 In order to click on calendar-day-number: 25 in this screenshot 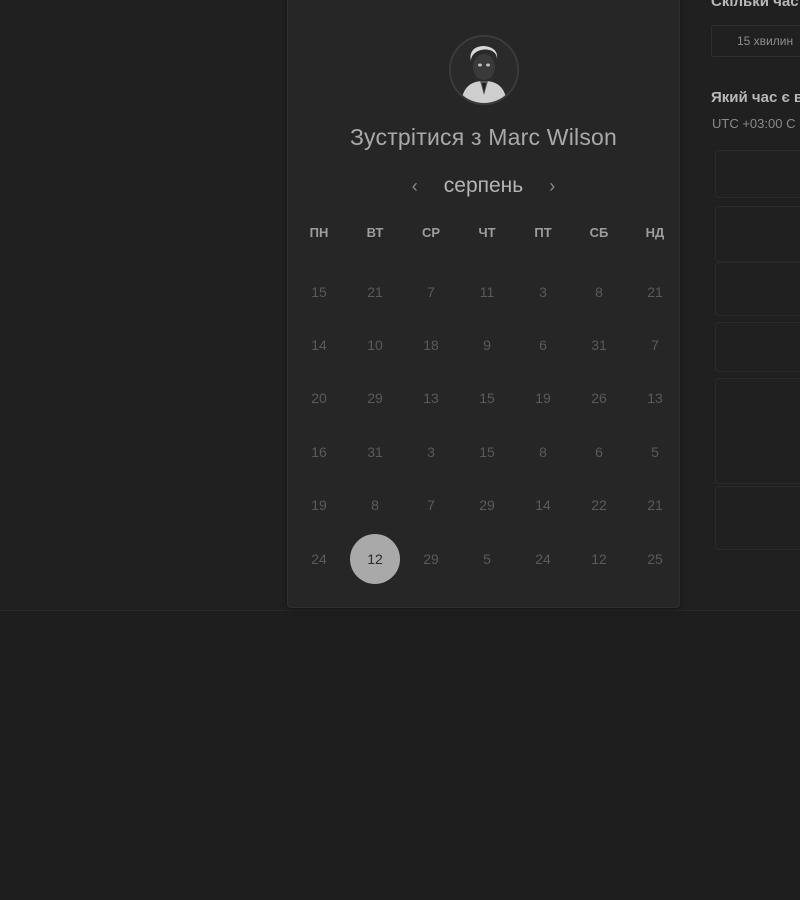, I will do `click(655, 558)`.